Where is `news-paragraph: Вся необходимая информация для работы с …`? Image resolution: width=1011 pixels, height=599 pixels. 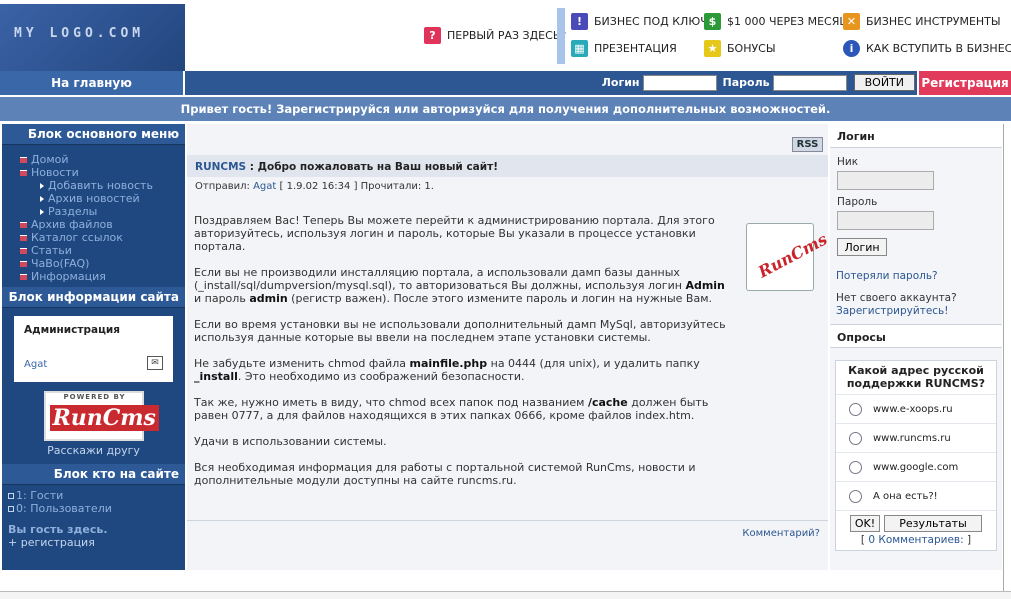 news-paragraph: Вся необходимая информация для работы с … is located at coordinates (445, 474).